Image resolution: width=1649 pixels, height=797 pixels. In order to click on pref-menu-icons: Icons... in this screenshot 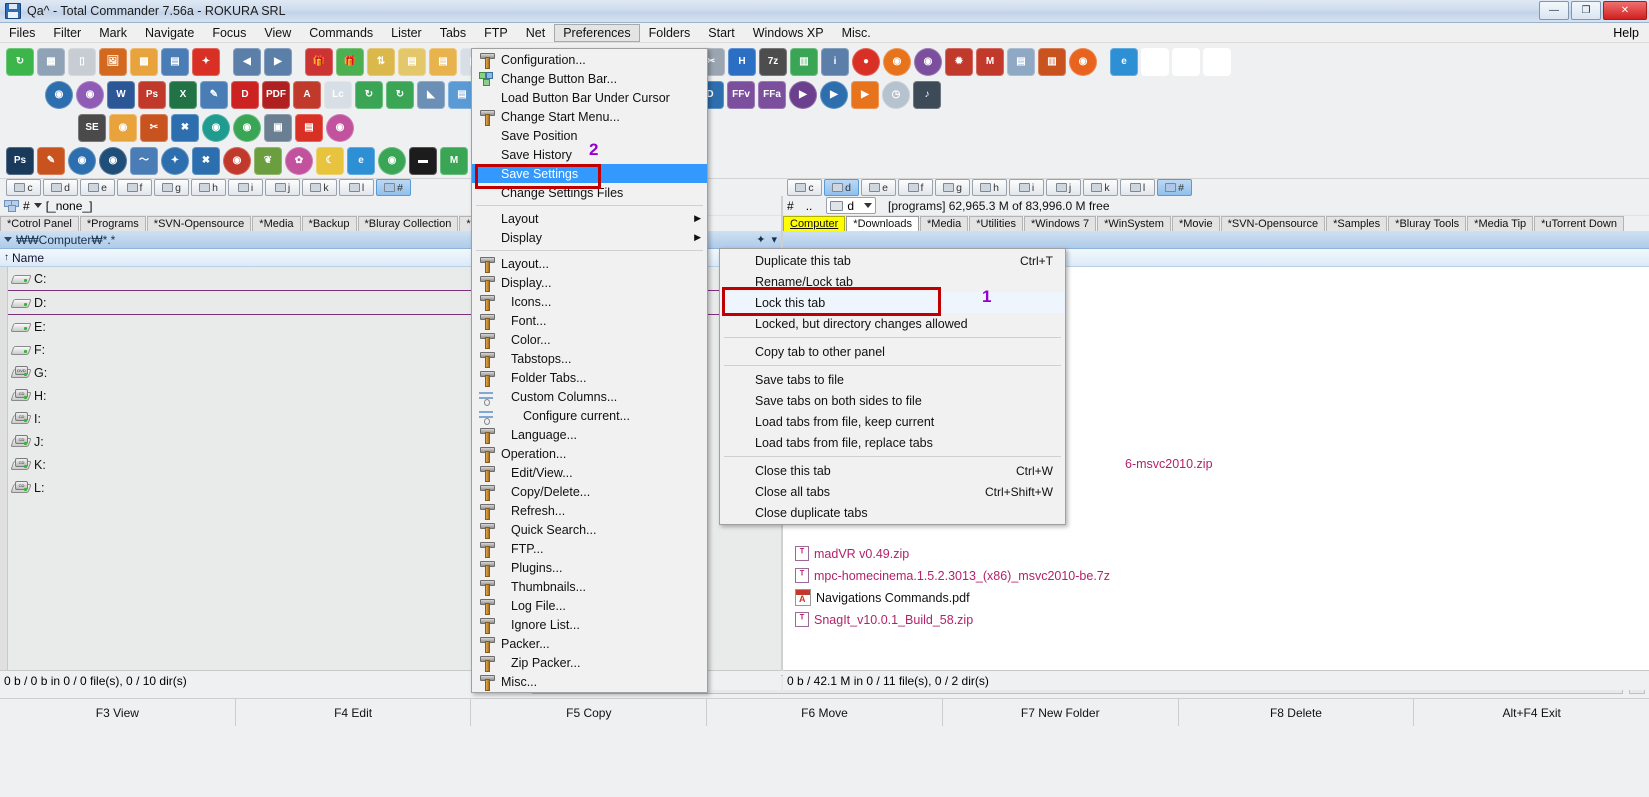, I will do `click(589, 301)`.